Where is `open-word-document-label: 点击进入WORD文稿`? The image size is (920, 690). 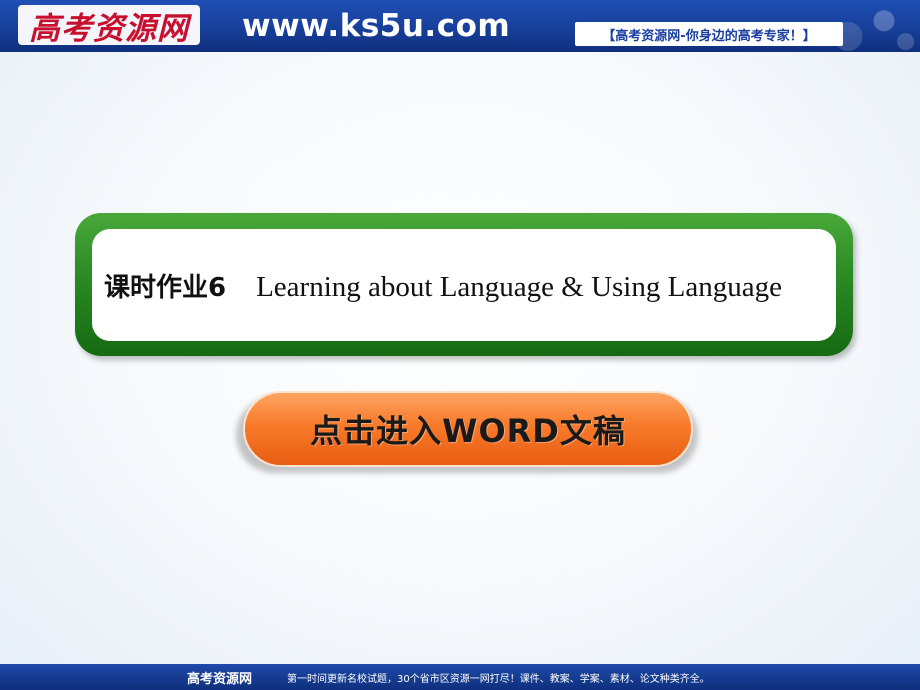 open-word-document-label: 点击进入WORD文稿 is located at coordinates (468, 431).